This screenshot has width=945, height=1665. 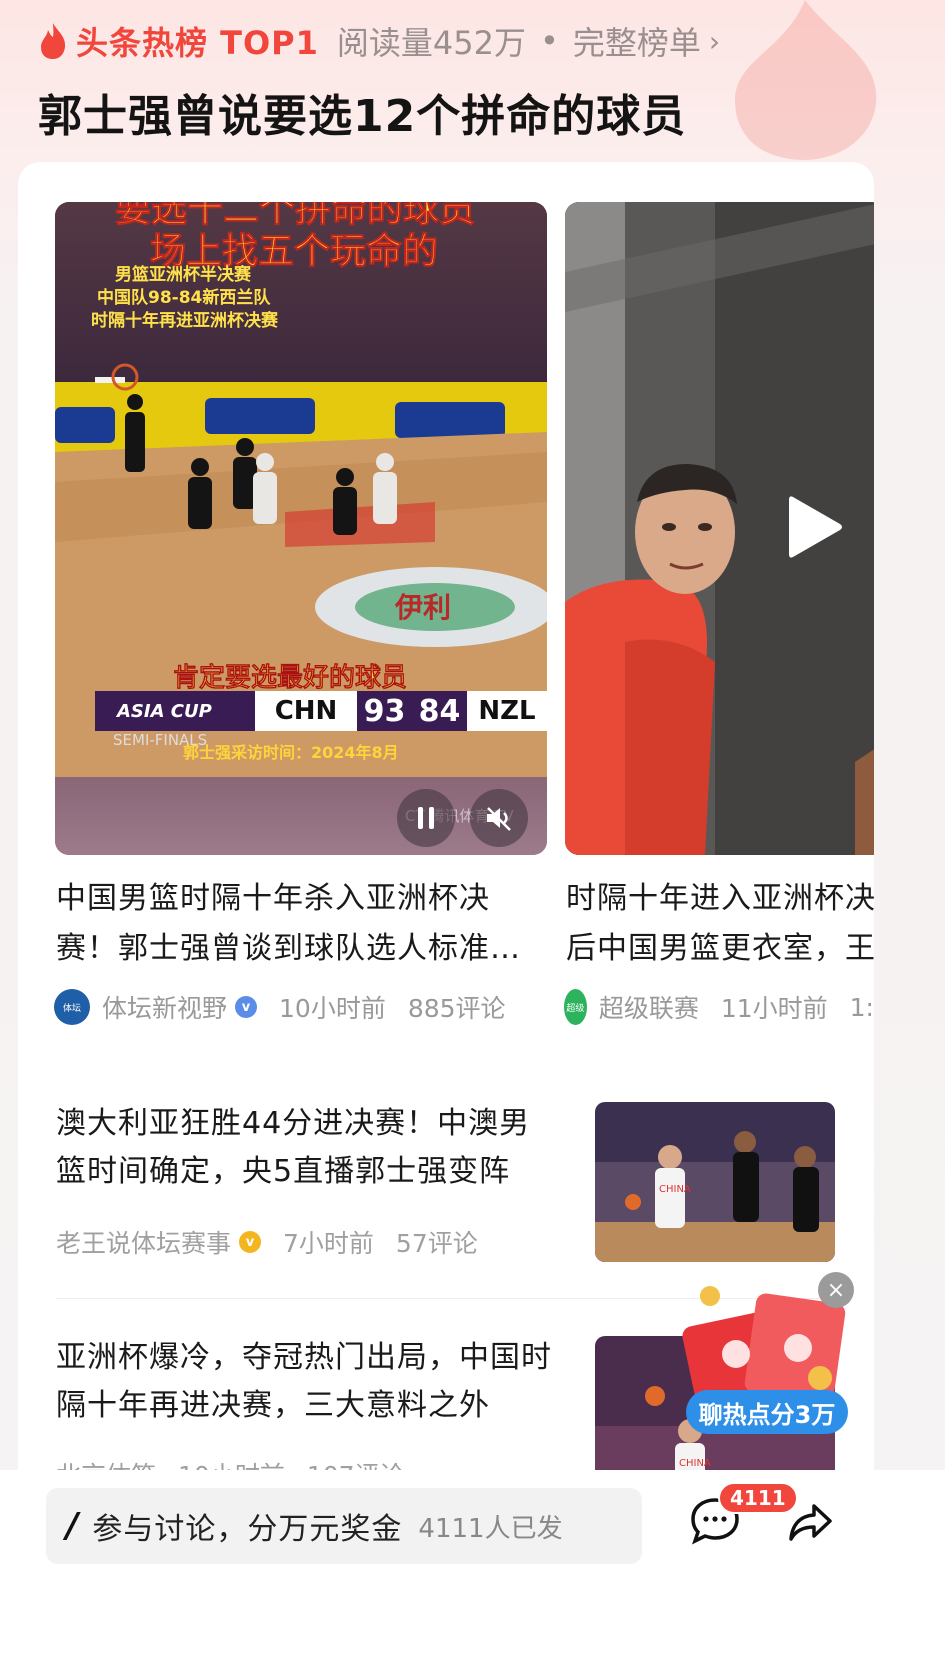 I want to click on avatar: 体坛, so click(x=72, y=1007).